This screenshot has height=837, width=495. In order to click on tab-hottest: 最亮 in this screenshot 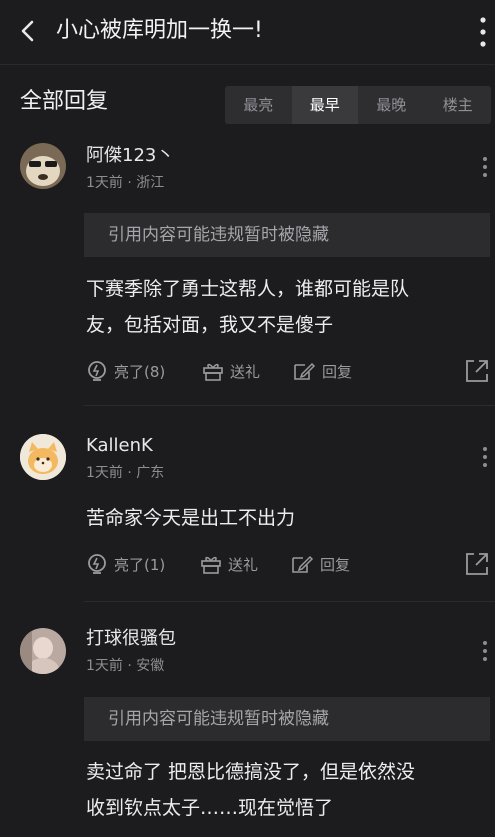, I will do `click(258, 105)`.